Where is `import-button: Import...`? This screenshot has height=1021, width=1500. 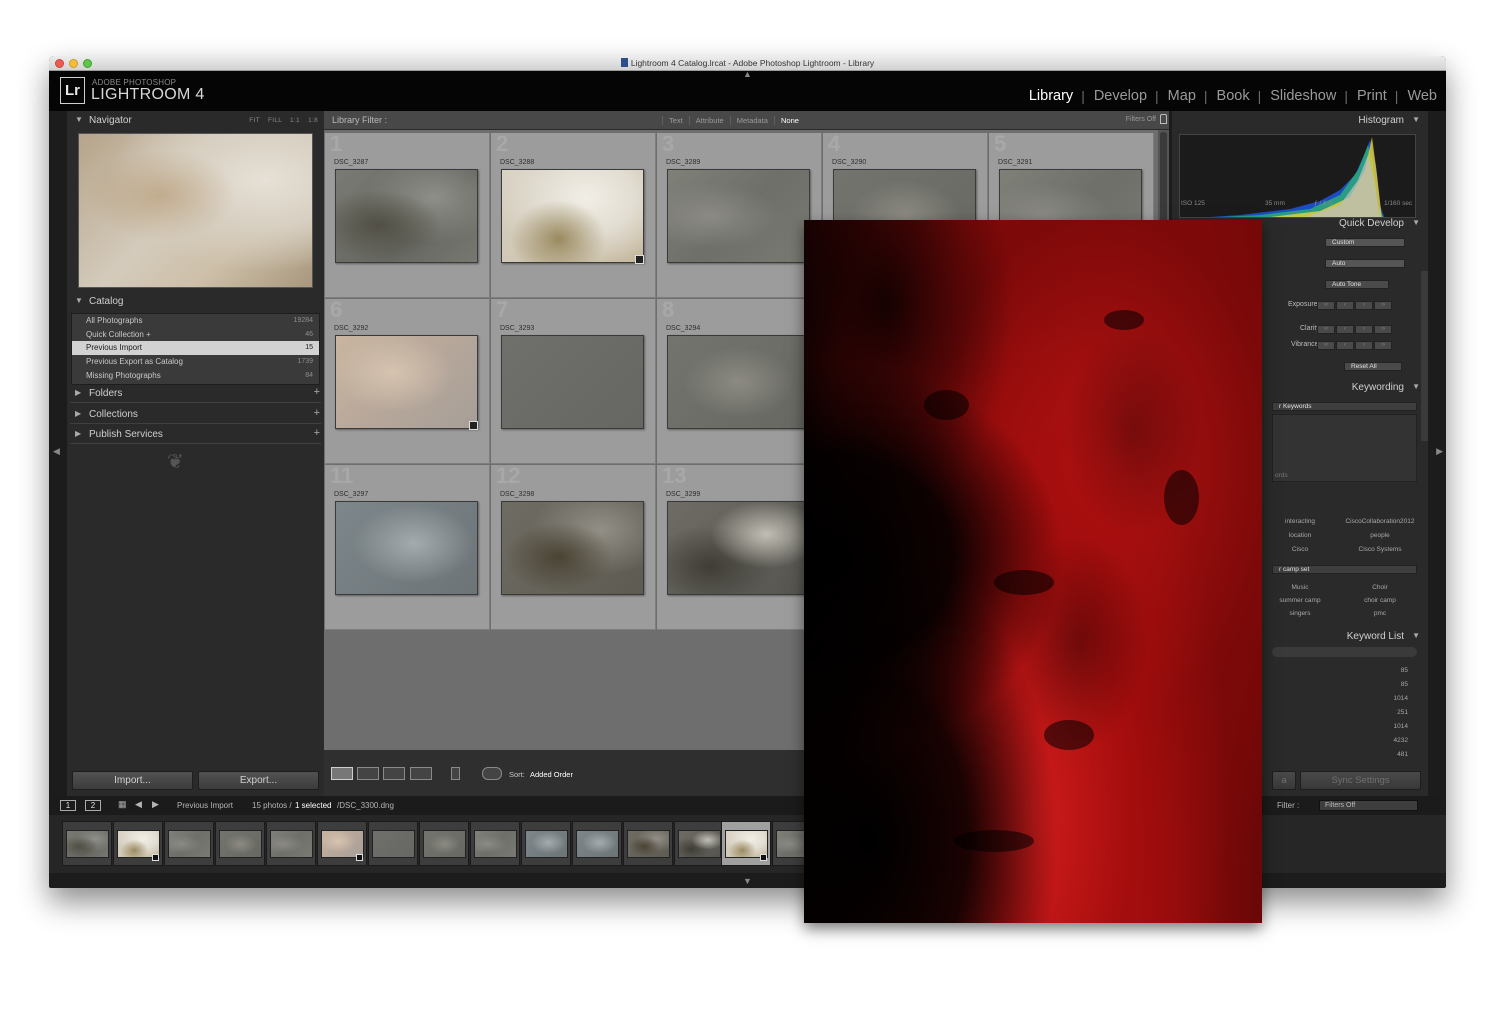
import-button: Import... is located at coordinates (132, 780).